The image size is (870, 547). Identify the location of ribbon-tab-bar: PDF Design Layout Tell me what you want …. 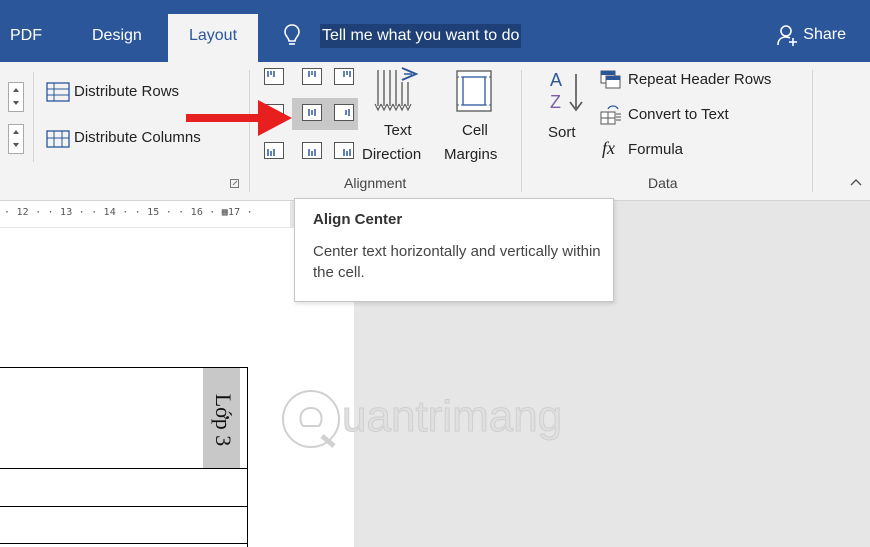
(435, 31).